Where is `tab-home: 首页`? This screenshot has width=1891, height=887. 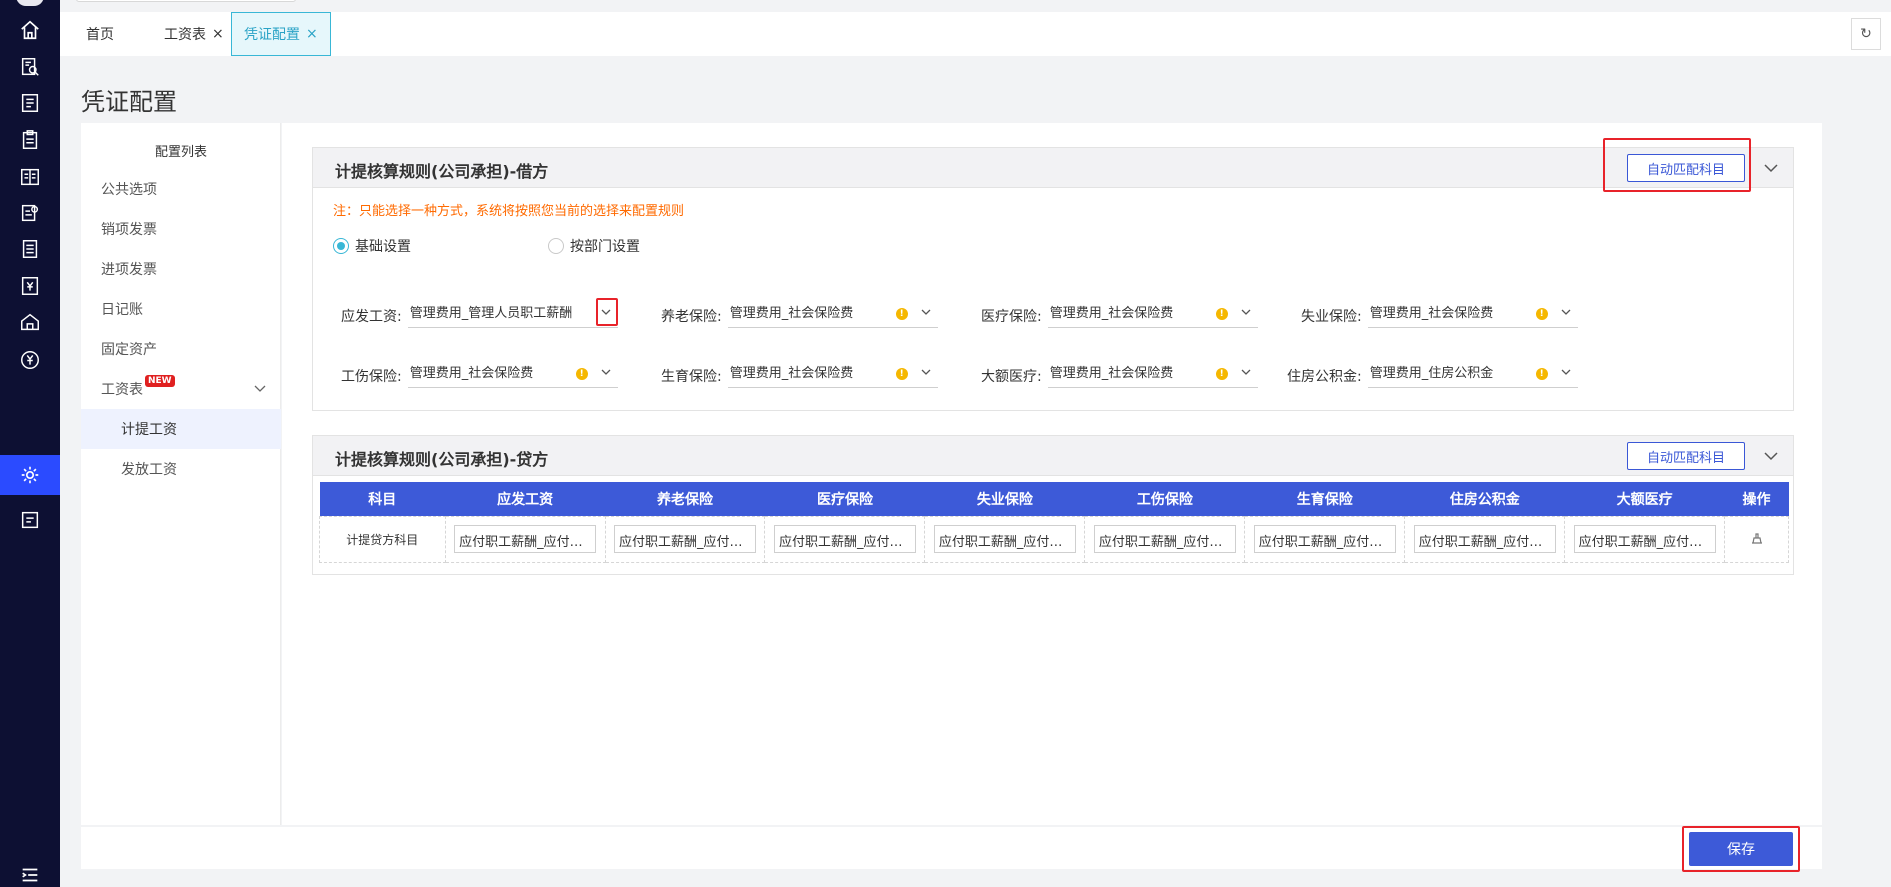 tab-home: 首页 is located at coordinates (100, 34).